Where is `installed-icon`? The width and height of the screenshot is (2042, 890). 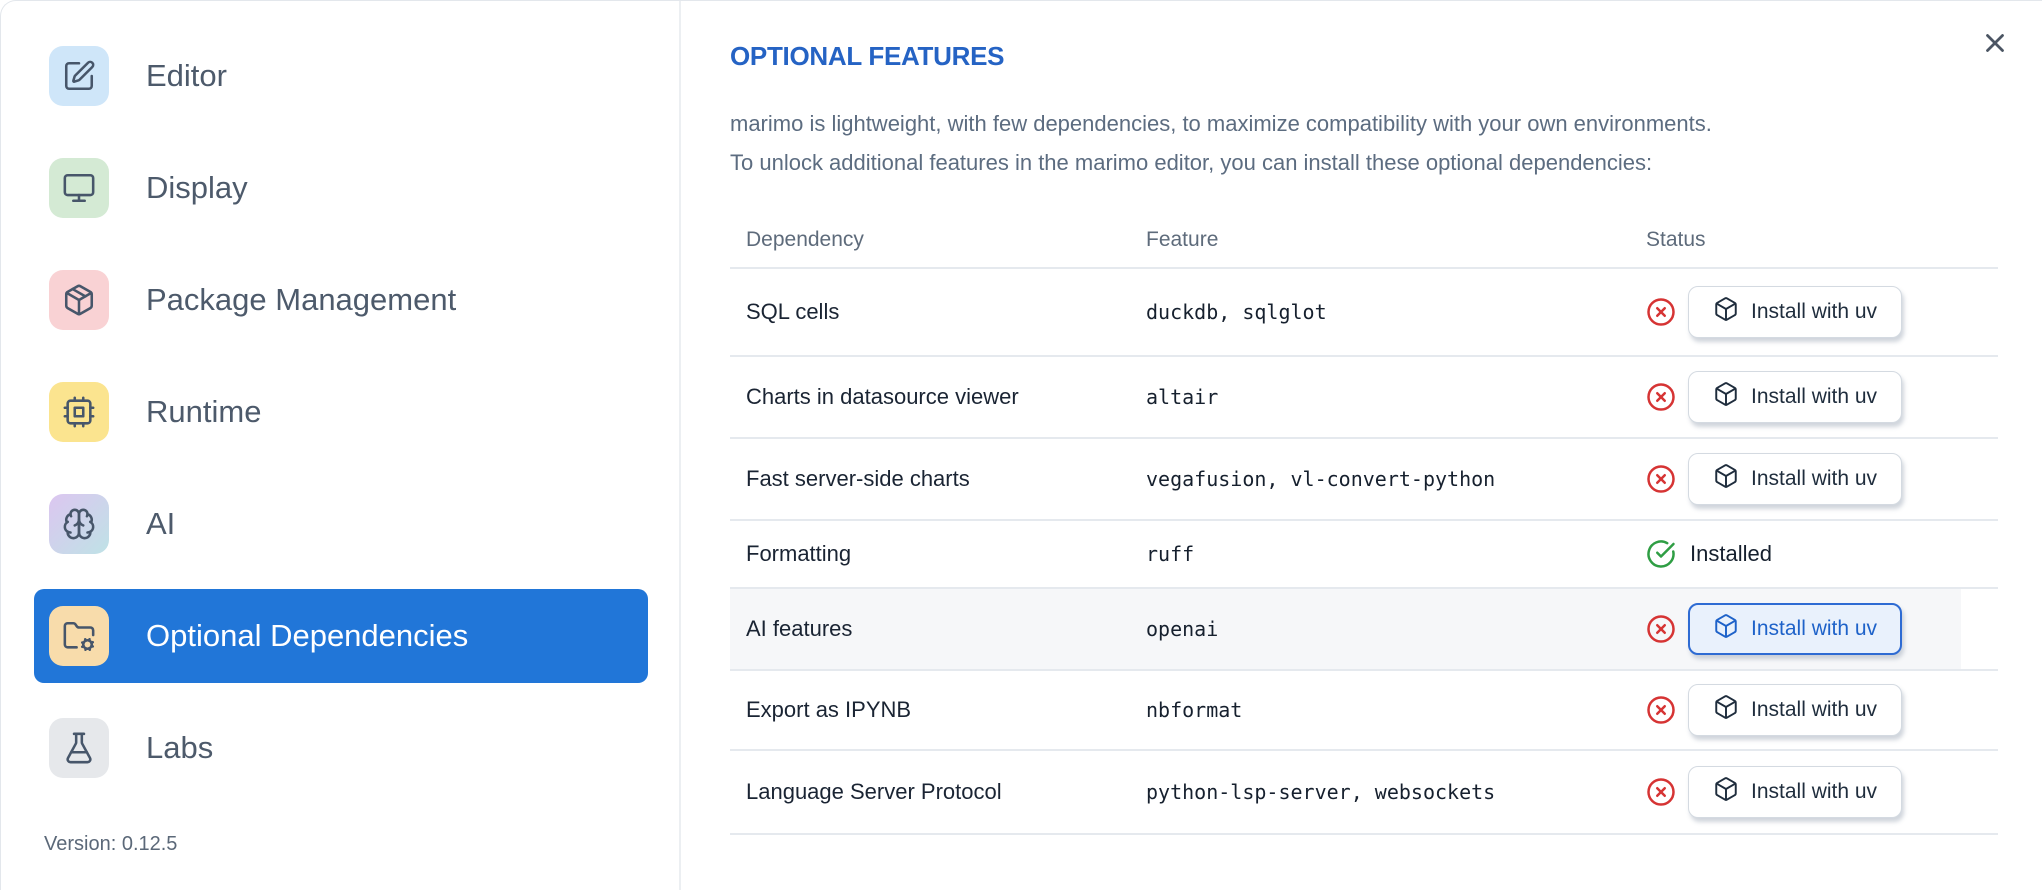
installed-icon is located at coordinates (1661, 554).